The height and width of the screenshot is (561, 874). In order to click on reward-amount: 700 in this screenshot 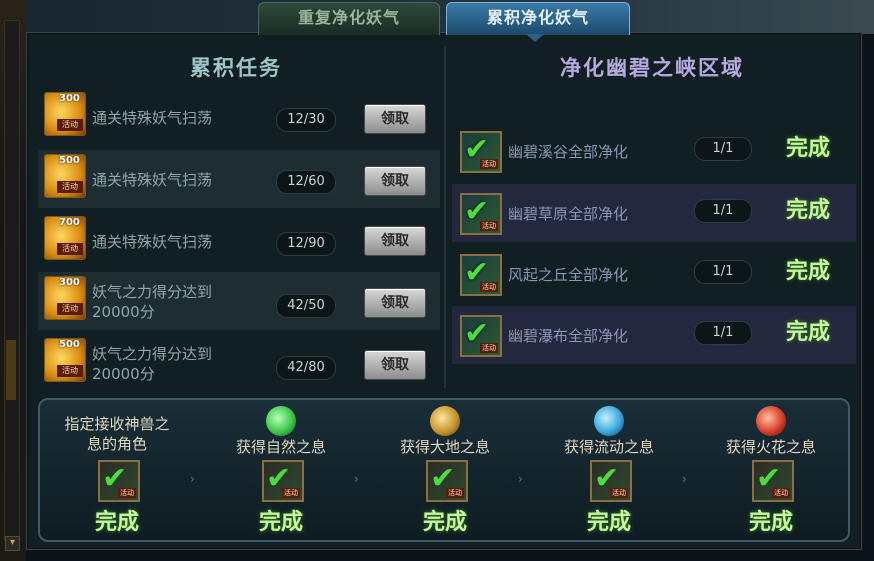, I will do `click(69, 222)`.